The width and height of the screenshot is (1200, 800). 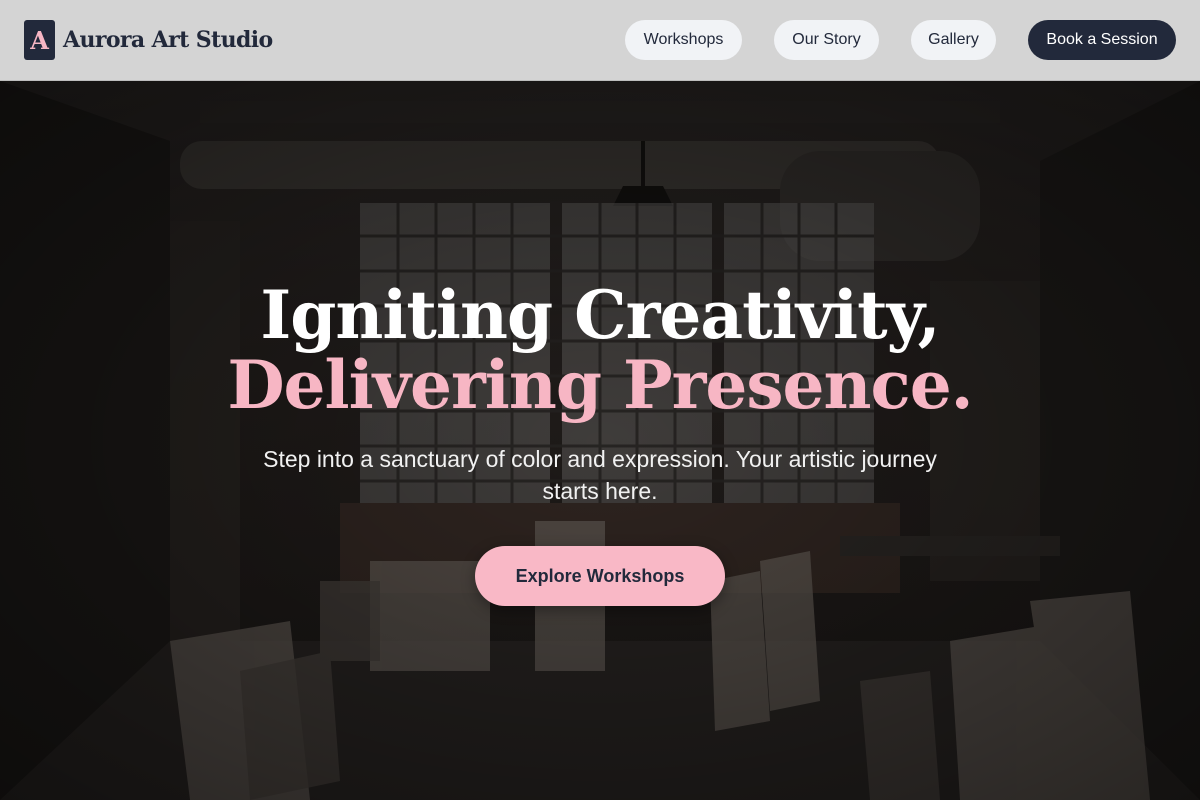 What do you see at coordinates (953, 40) in the screenshot?
I see `nav-gallery-link: Gallery` at bounding box center [953, 40].